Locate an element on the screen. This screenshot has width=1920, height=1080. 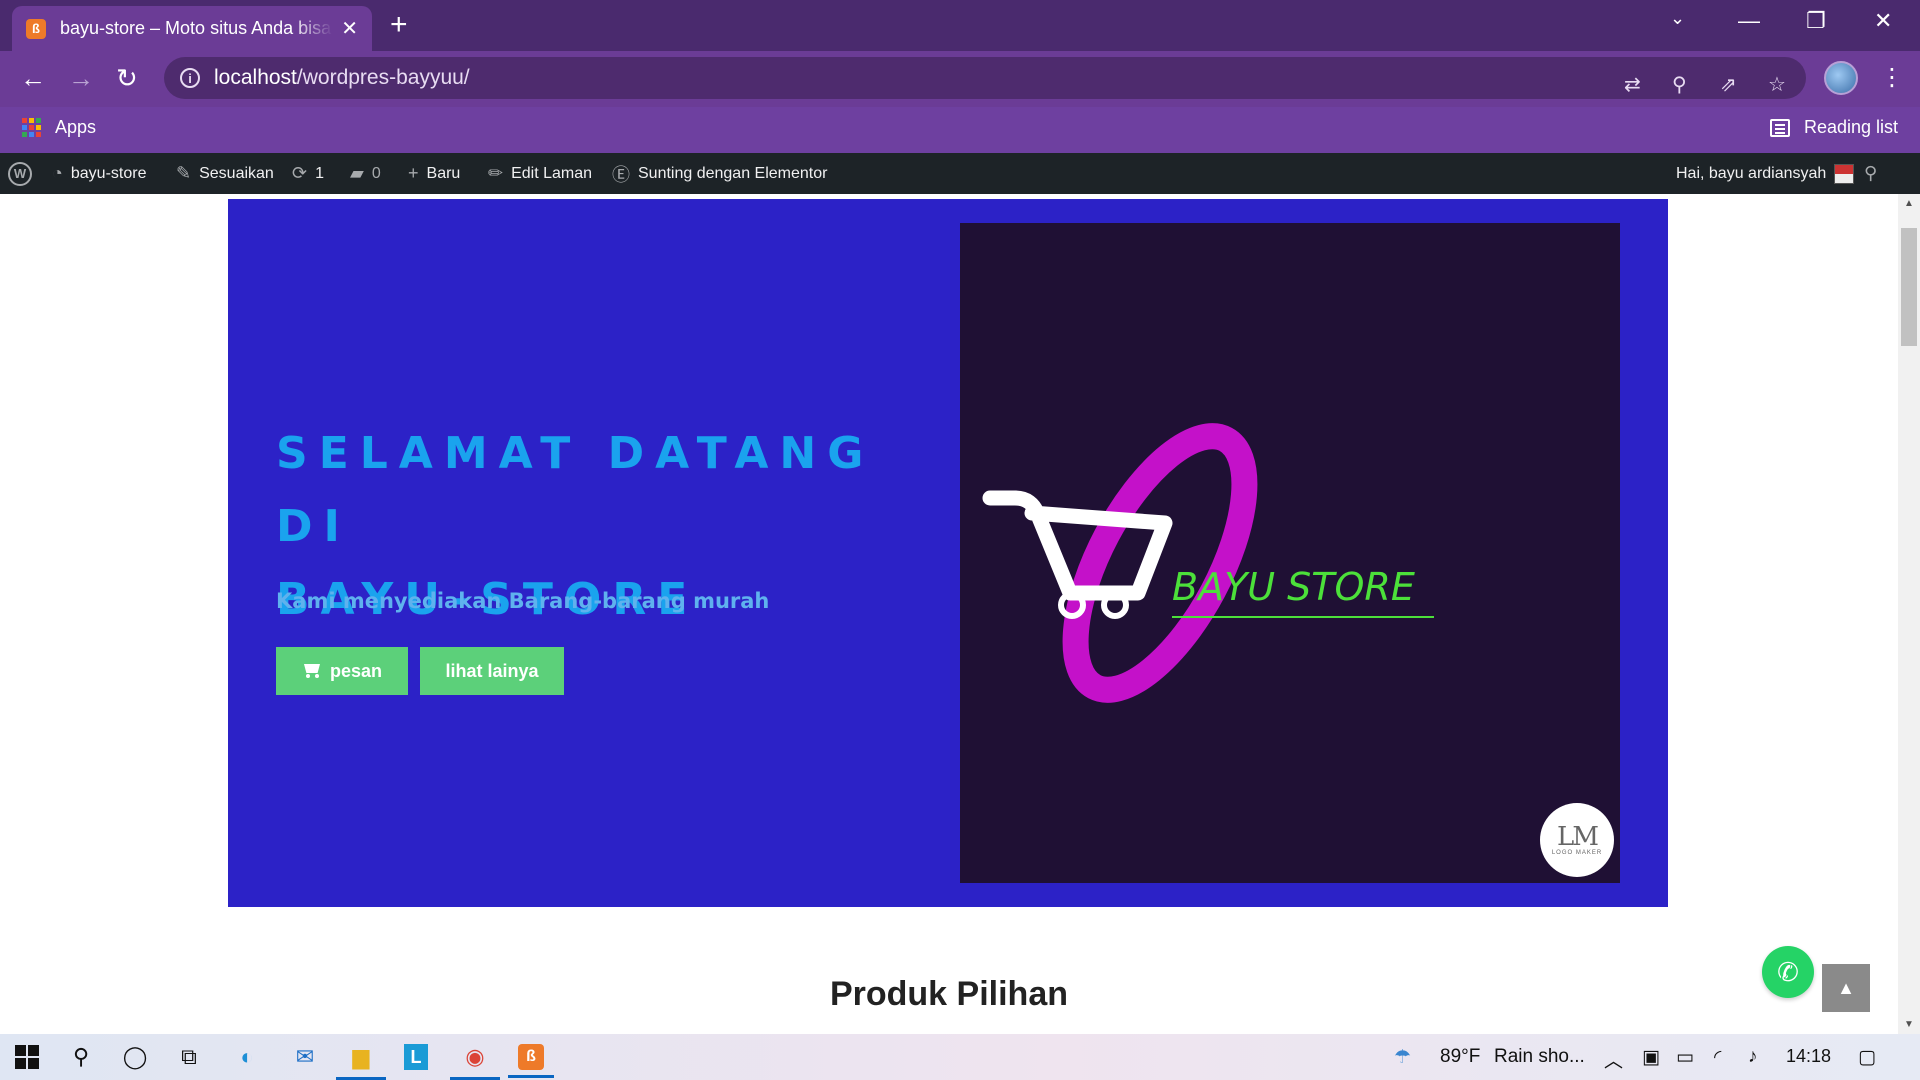
scrollbar-thumb is located at coordinates (1909, 287).